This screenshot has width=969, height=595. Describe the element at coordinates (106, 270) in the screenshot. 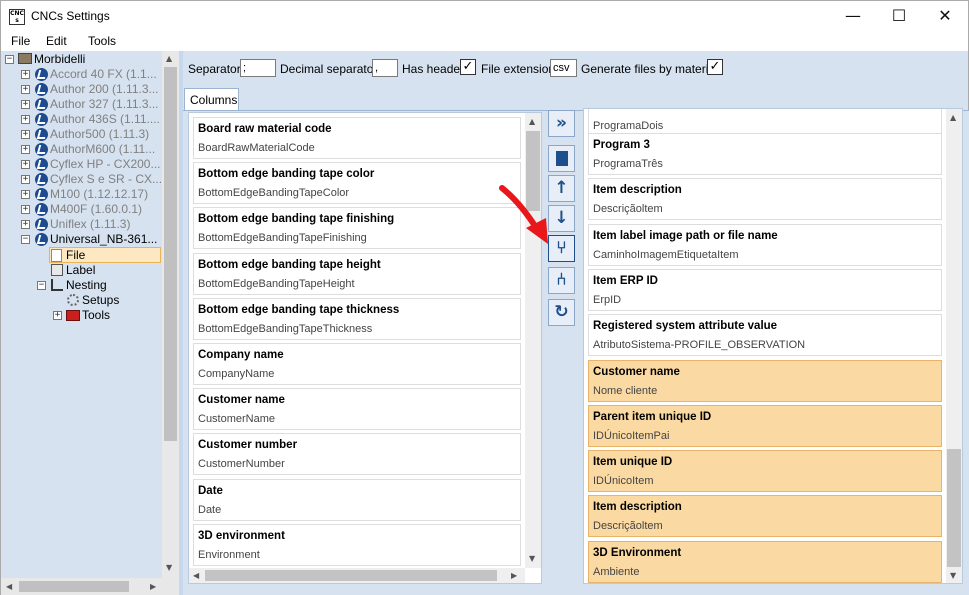

I see `tree-item-label: Label` at that location.